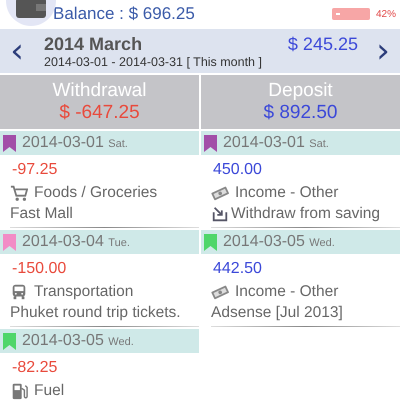  I want to click on column-title: Deposit, so click(300, 91).